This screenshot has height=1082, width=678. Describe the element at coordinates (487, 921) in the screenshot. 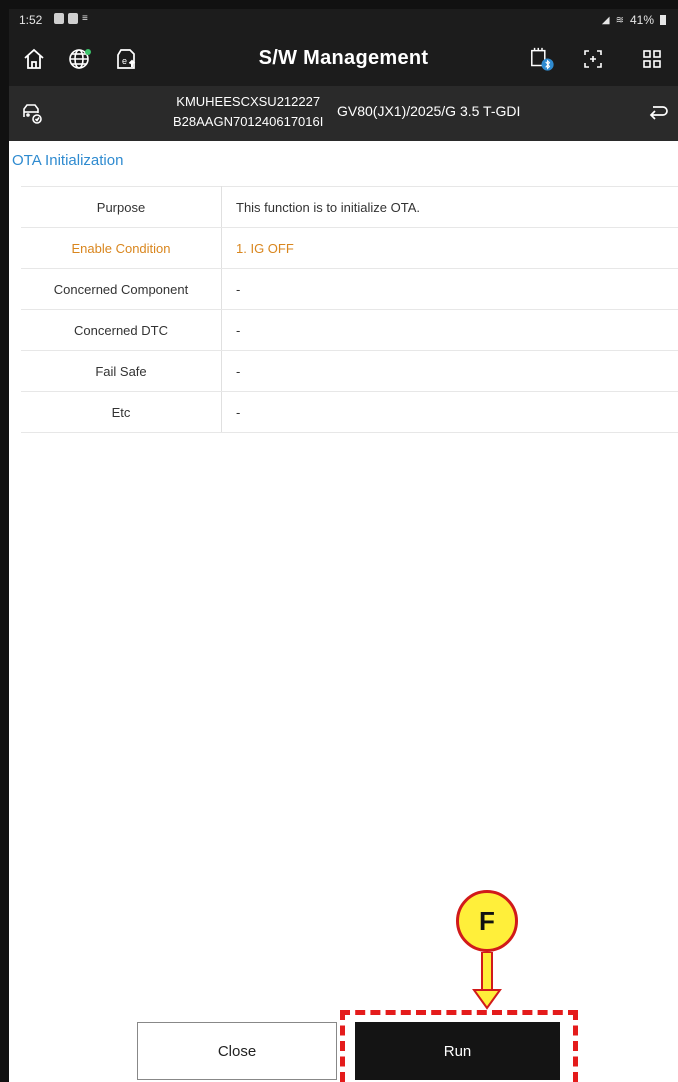

I see `annotation-marker: F` at that location.